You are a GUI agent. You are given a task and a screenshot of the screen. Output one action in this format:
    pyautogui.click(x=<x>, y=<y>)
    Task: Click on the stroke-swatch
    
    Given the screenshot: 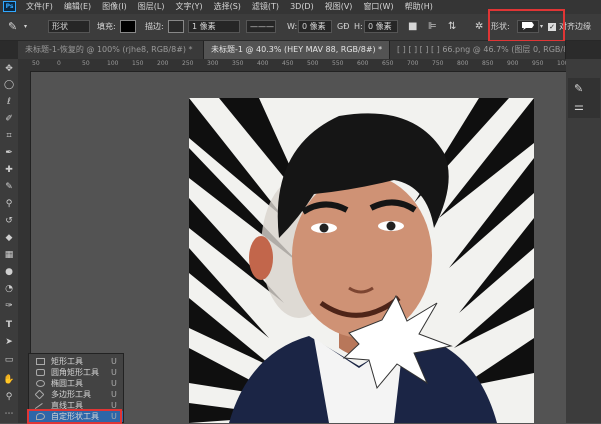 What is the action you would take?
    pyautogui.click(x=176, y=26)
    